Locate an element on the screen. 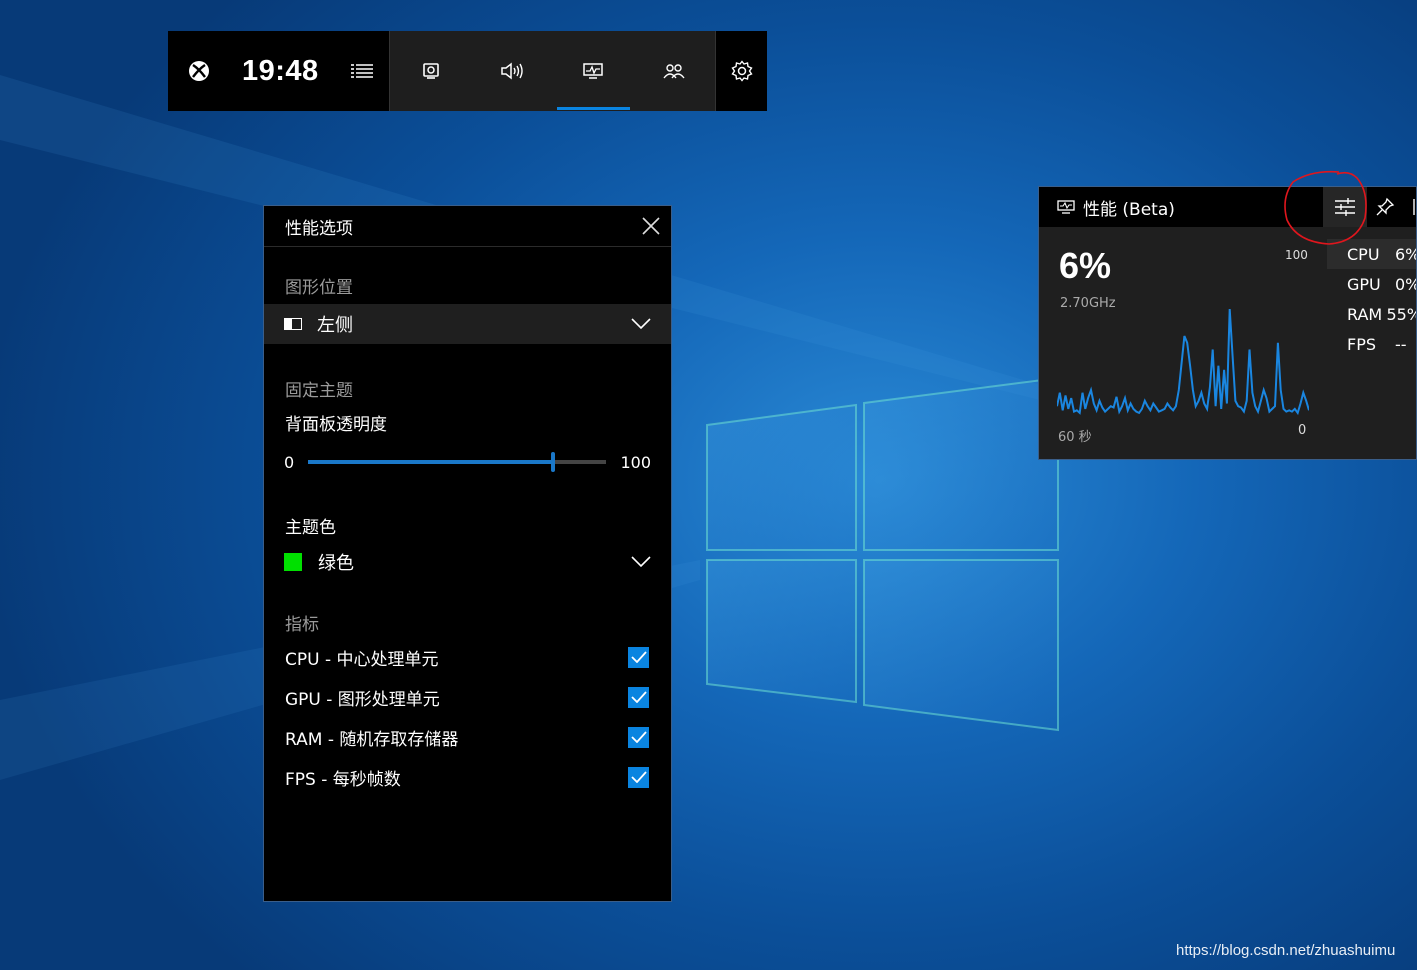  metric-label: GPU - 图形处理单元 is located at coordinates (362, 699).